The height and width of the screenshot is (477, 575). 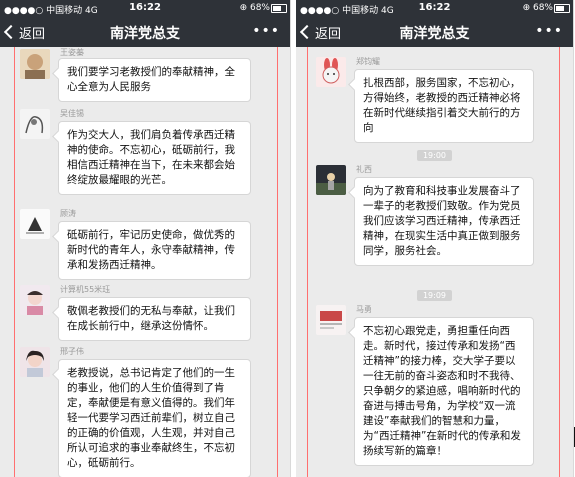 What do you see at coordinates (364, 169) in the screenshot?
I see `sender-name: 礼西` at bounding box center [364, 169].